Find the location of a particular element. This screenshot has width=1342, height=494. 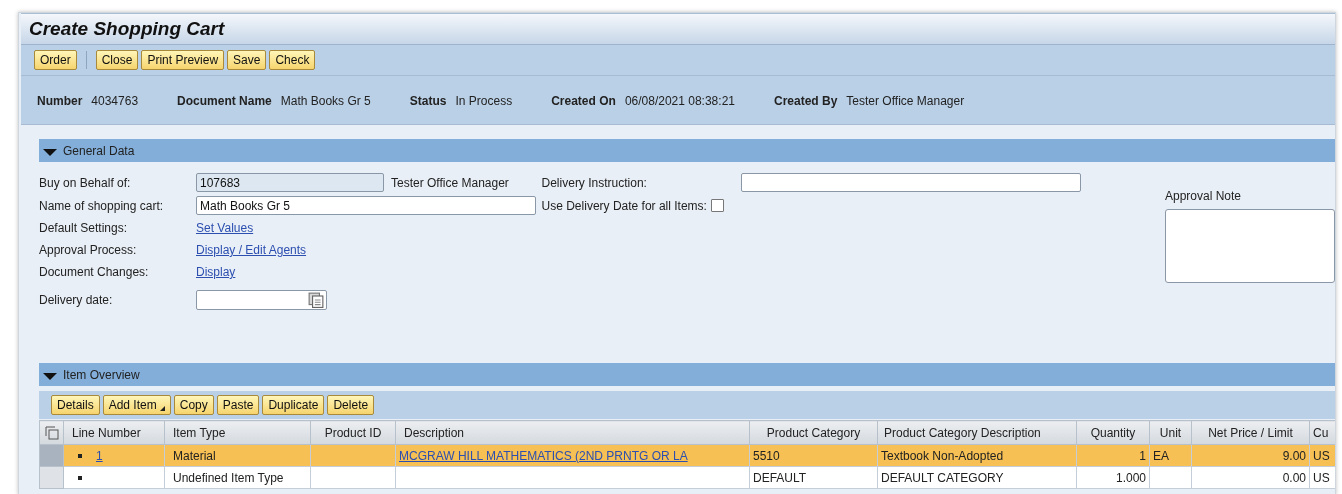

column-header: Unit is located at coordinates (1170, 432).